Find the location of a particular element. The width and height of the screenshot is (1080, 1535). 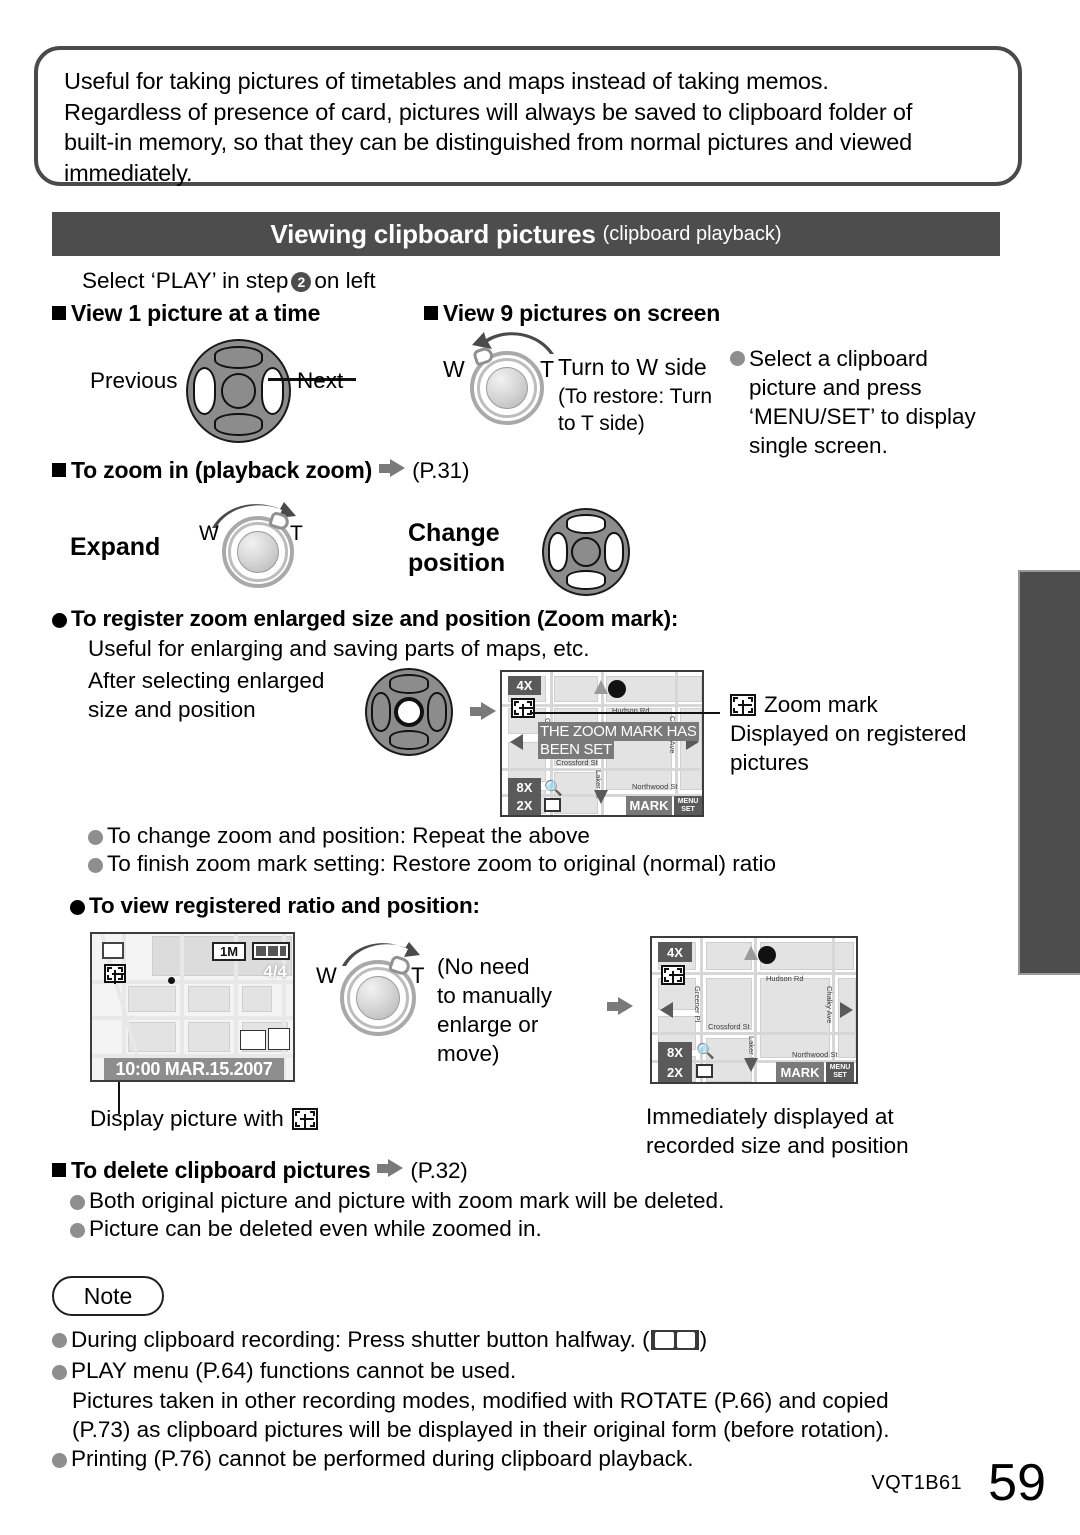

note-label-pill: Note is located at coordinates (108, 1296).